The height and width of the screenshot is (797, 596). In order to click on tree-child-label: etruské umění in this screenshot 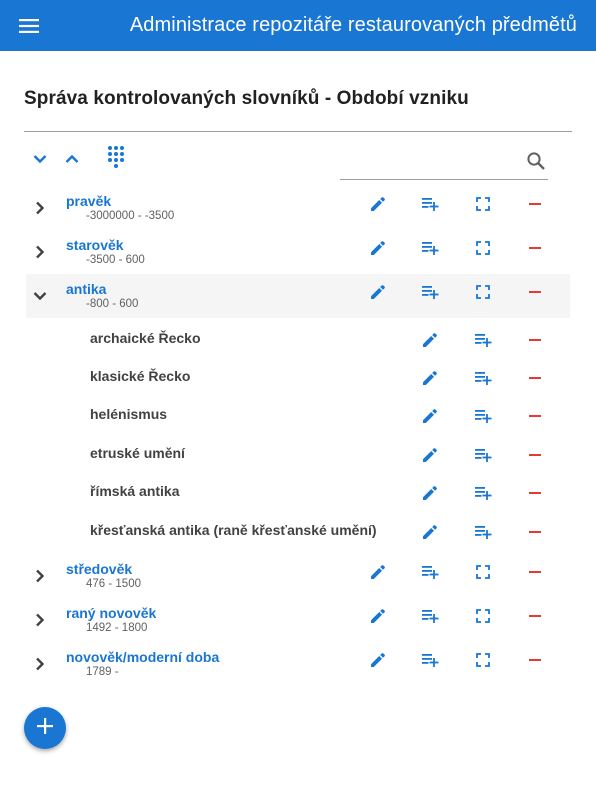, I will do `click(137, 453)`.